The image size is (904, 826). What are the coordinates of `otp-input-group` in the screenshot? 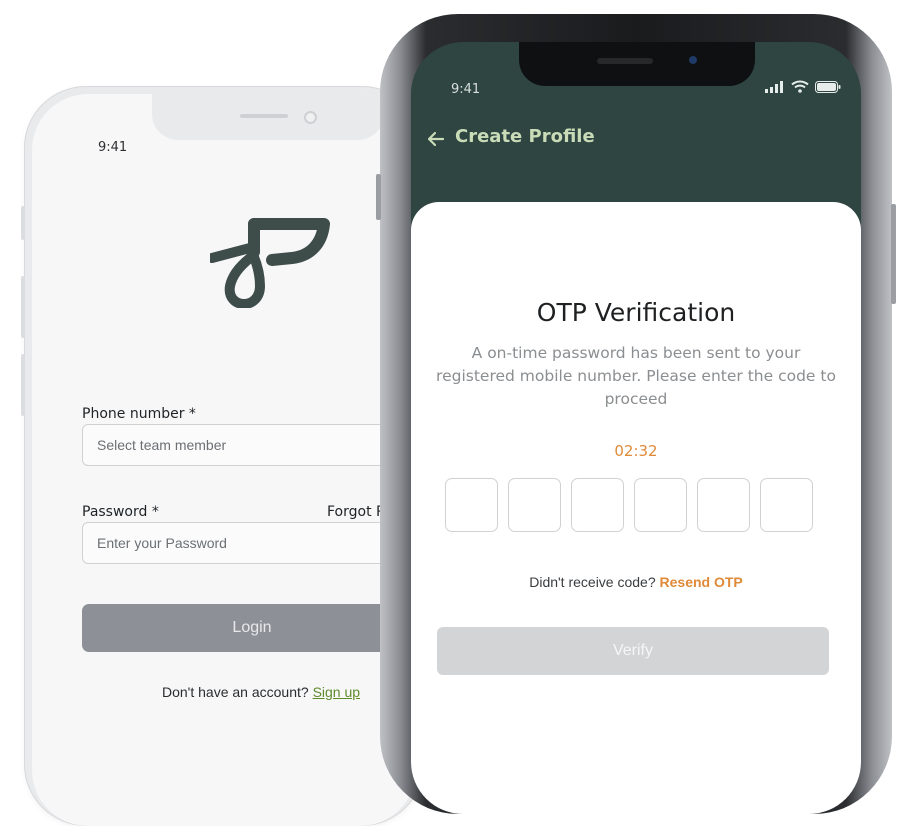 It's located at (629, 505).